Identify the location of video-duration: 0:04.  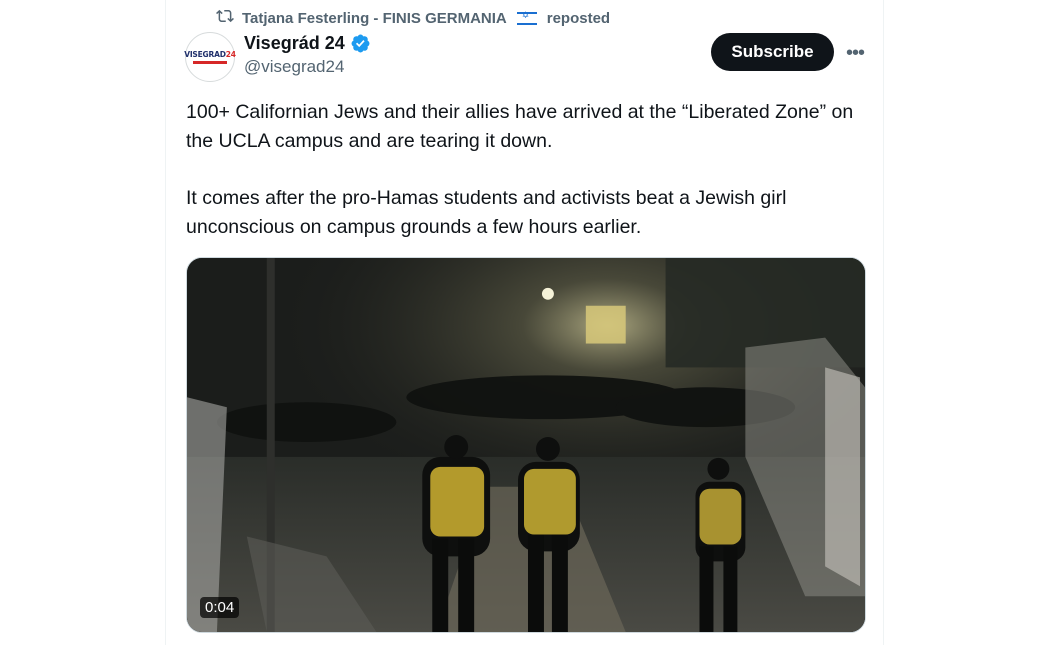
(220, 607).